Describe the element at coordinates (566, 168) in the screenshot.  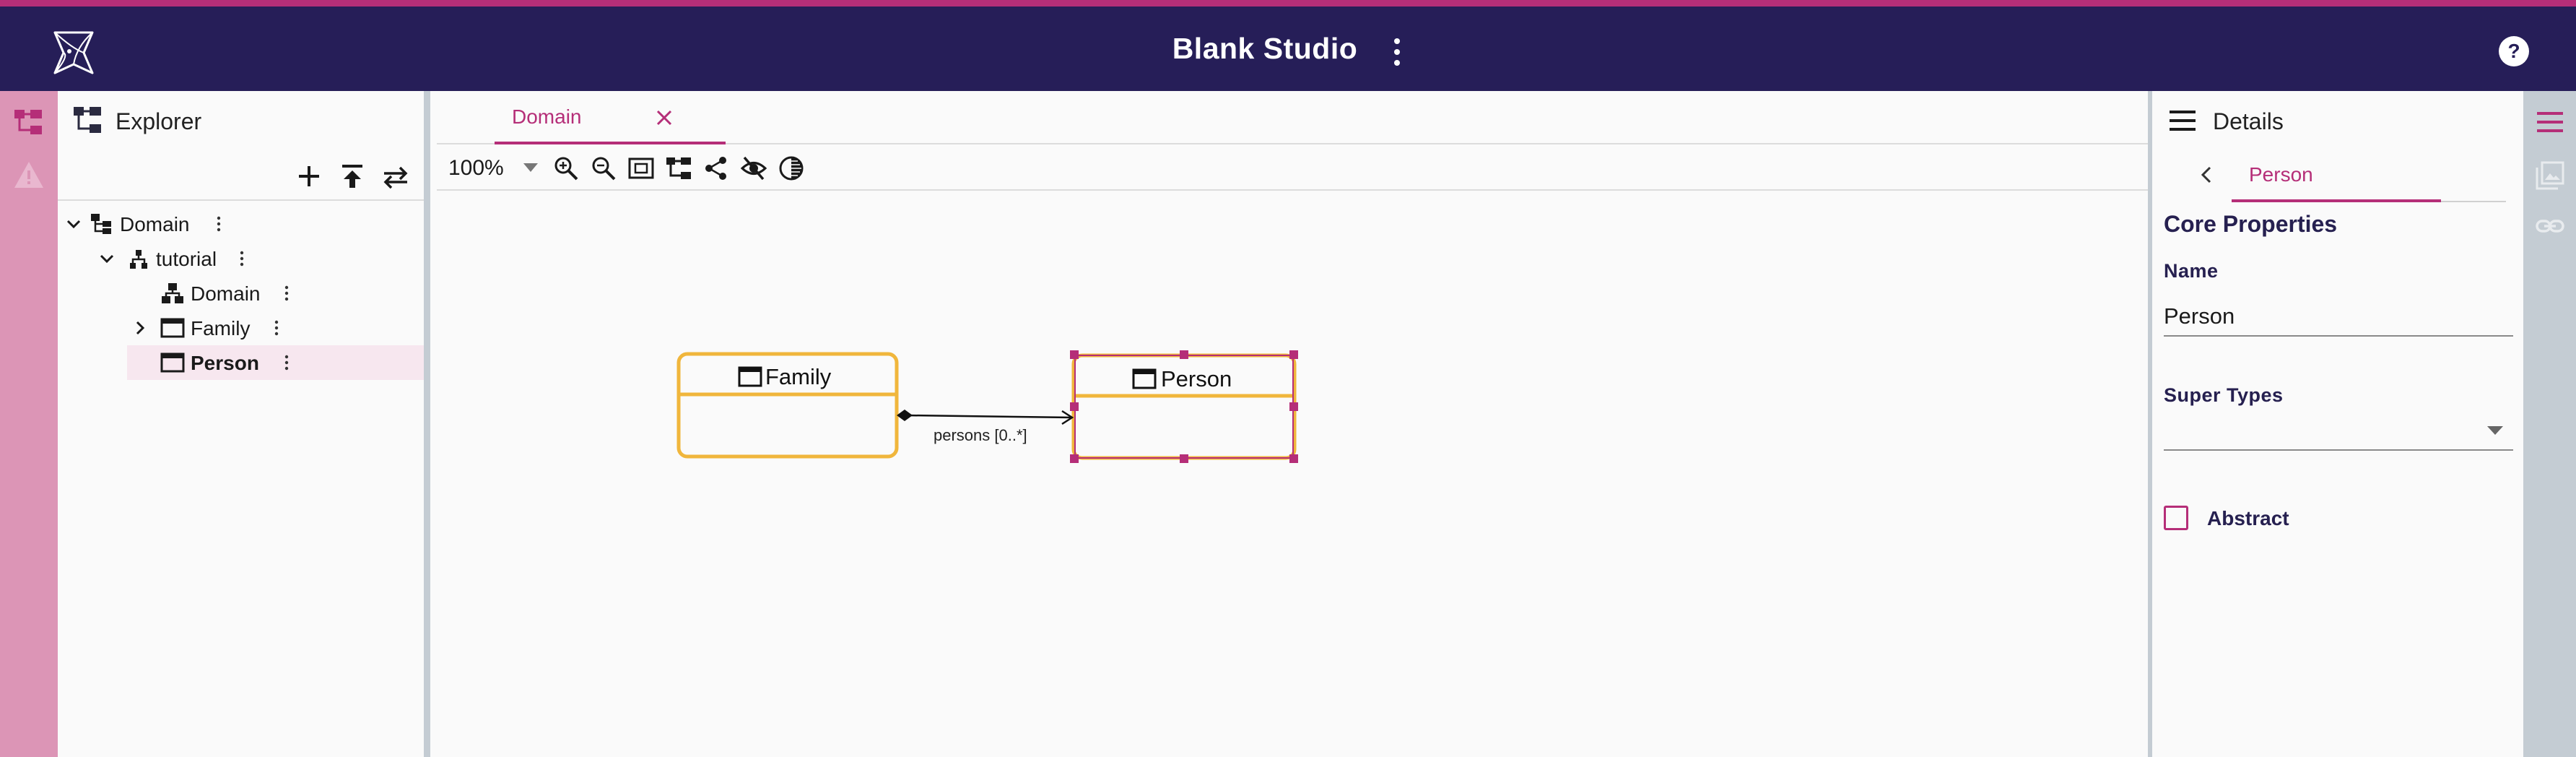
I see `zoom-in-icon` at that location.